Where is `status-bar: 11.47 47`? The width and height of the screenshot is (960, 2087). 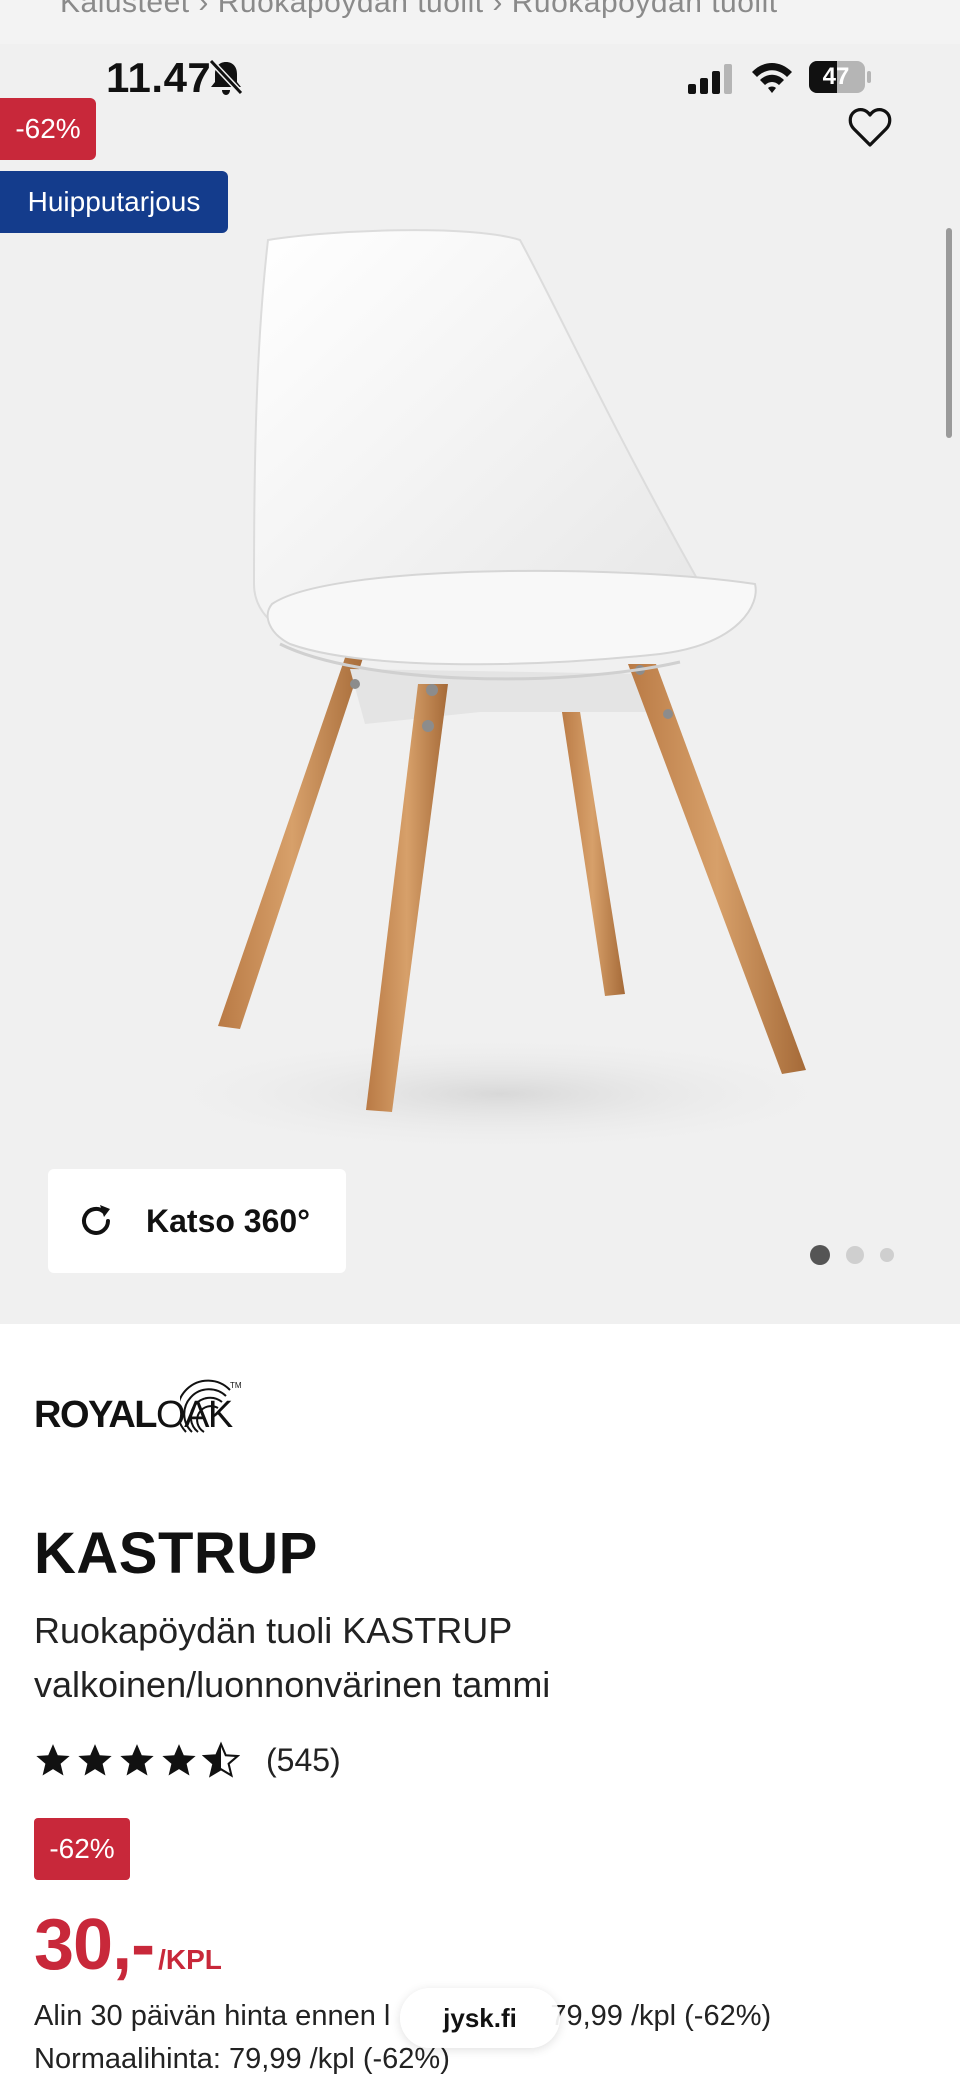 status-bar: 11.47 47 is located at coordinates (480, 77).